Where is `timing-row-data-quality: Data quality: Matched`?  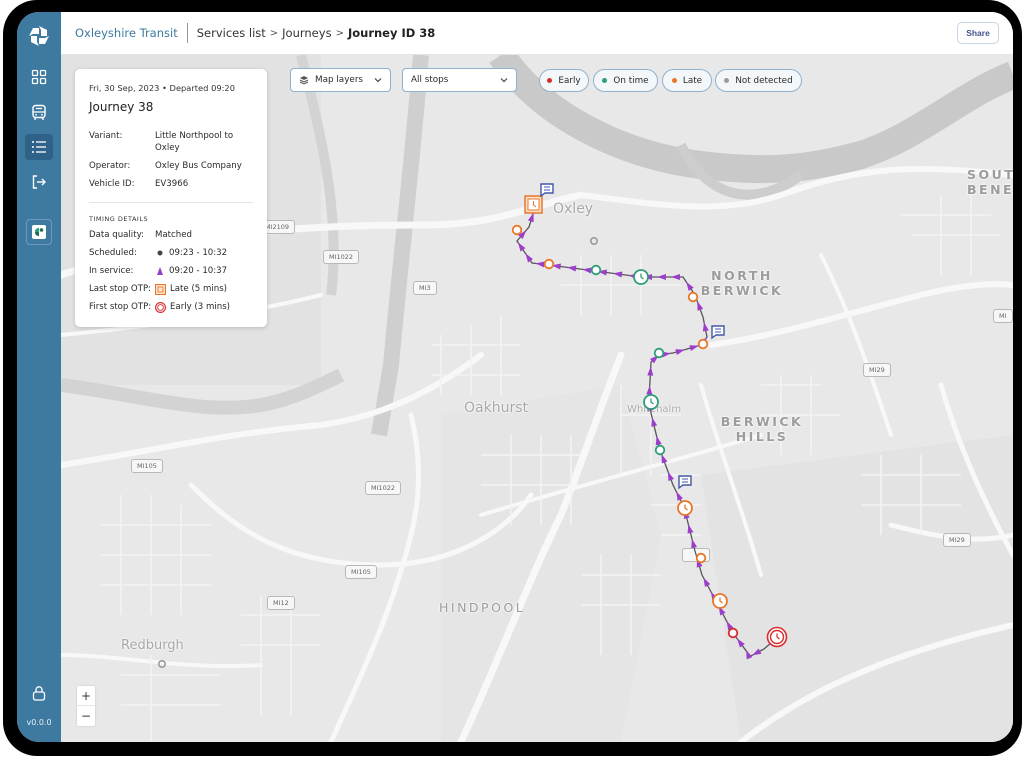 timing-row-data-quality: Data quality: Matched is located at coordinates (171, 235).